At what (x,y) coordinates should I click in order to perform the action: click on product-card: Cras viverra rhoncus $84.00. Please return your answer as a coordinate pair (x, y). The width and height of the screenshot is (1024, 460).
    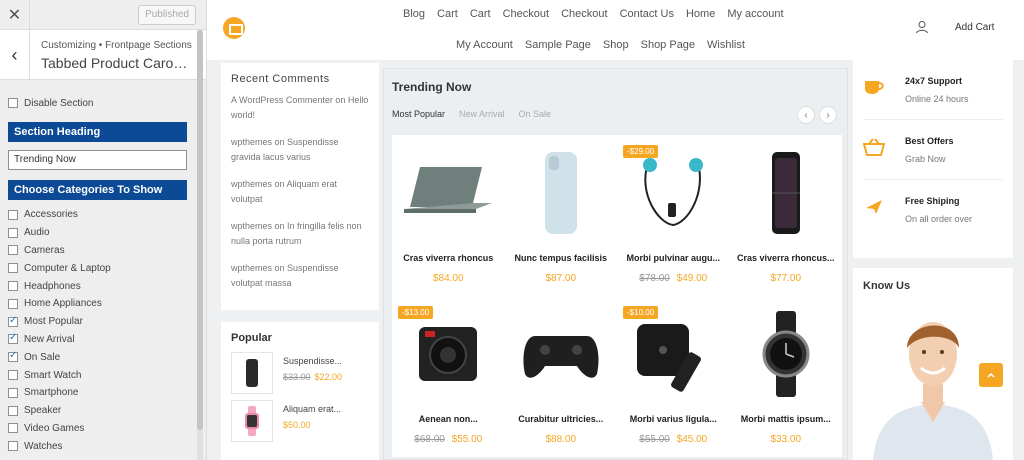
    Looking at the image, I should click on (448, 215).